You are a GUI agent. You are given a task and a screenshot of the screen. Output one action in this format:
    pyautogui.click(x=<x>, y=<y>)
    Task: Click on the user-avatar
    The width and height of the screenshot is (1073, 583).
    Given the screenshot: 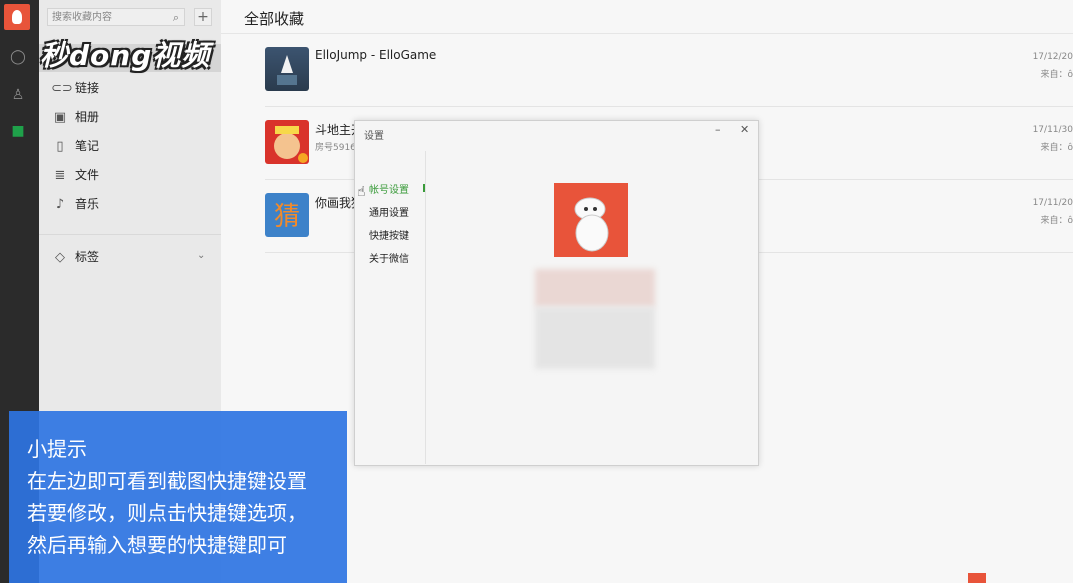 What is the action you would take?
    pyautogui.click(x=17, y=17)
    